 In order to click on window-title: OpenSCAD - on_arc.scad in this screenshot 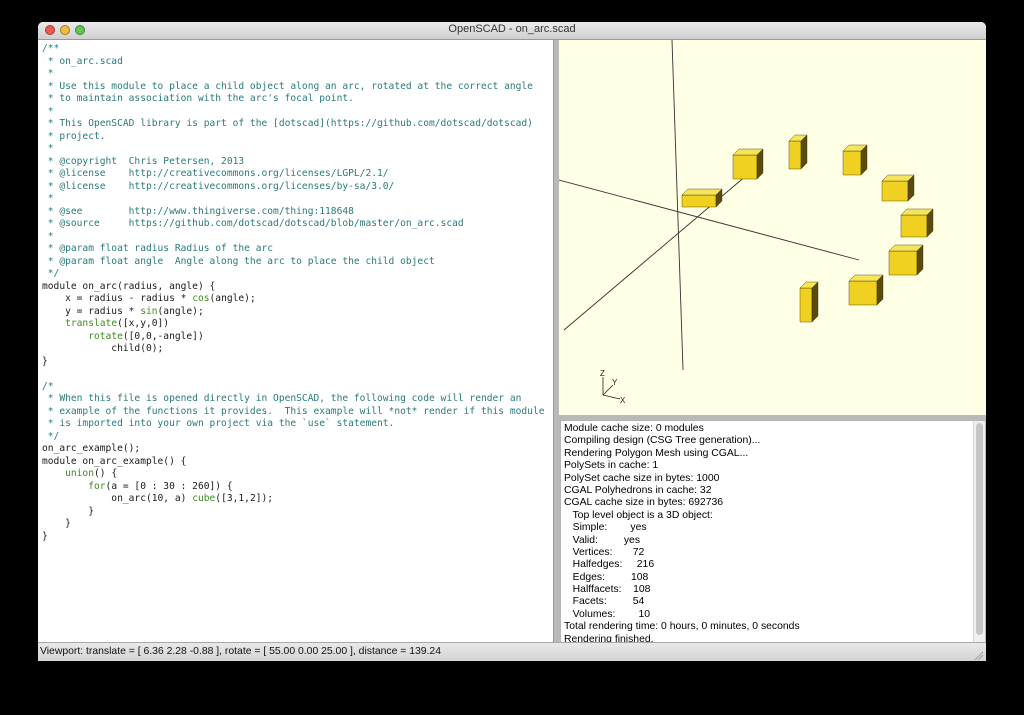, I will do `click(512, 29)`.